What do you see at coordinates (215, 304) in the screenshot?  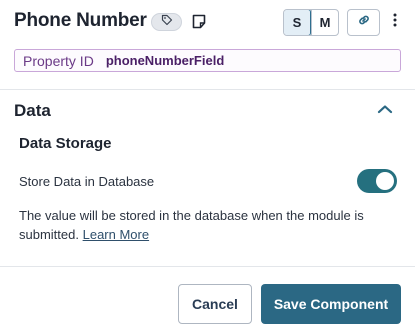 I see `cancel-button: Cancel` at bounding box center [215, 304].